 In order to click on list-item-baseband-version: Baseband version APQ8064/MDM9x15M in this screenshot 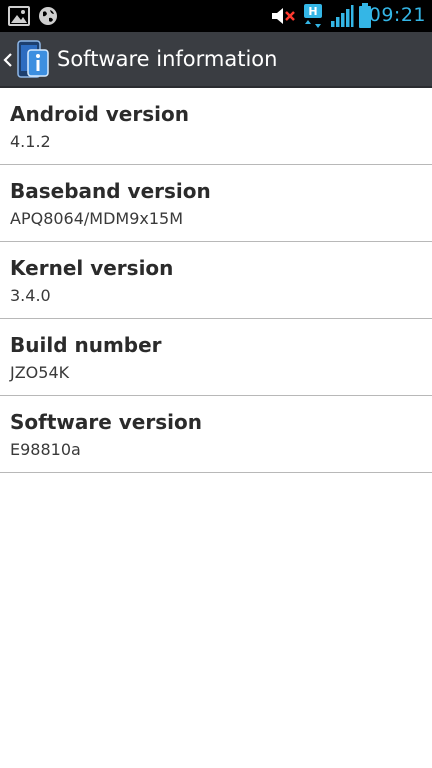, I will do `click(216, 203)`.